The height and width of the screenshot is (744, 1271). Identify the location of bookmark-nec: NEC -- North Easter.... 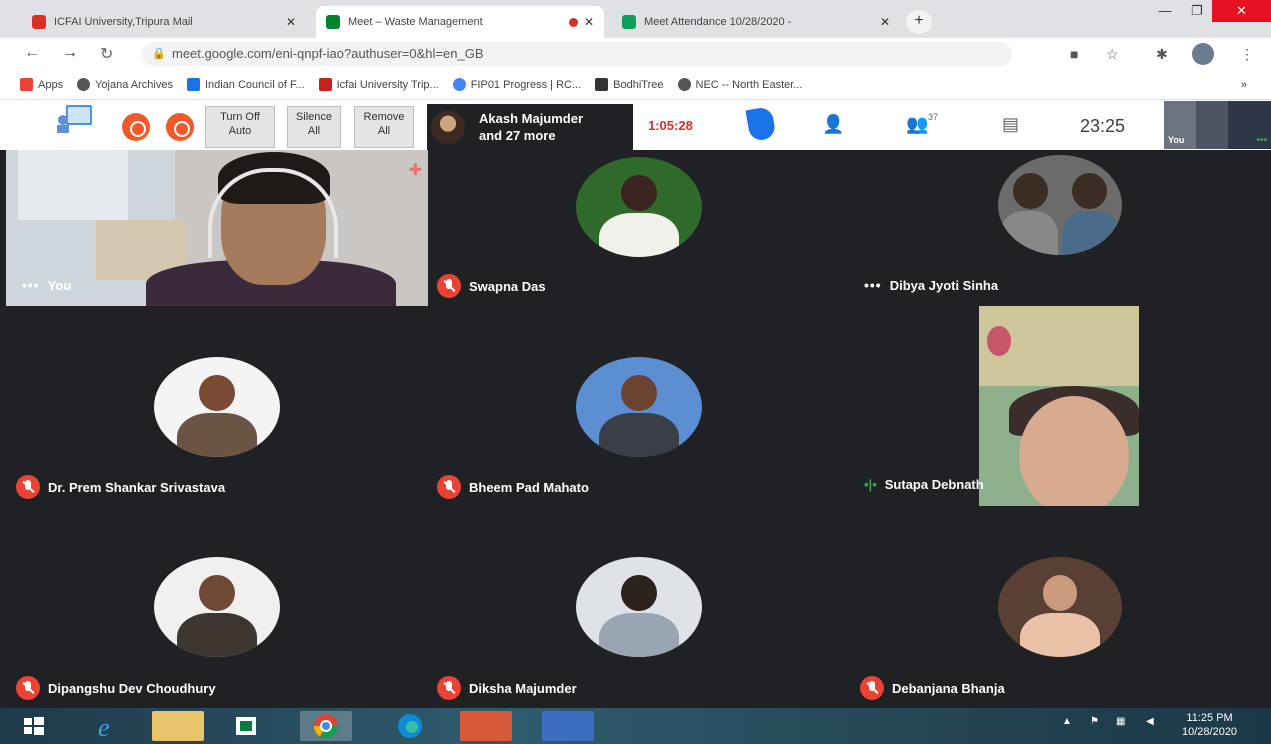
(739, 84).